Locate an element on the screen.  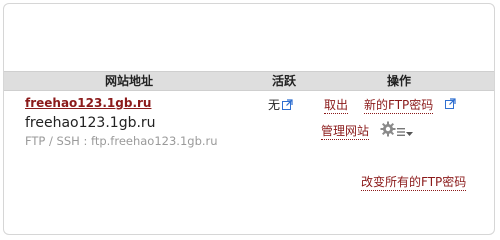
change-all-ftp-passwords-link: 改变所有的FTP密码 is located at coordinates (414, 182).